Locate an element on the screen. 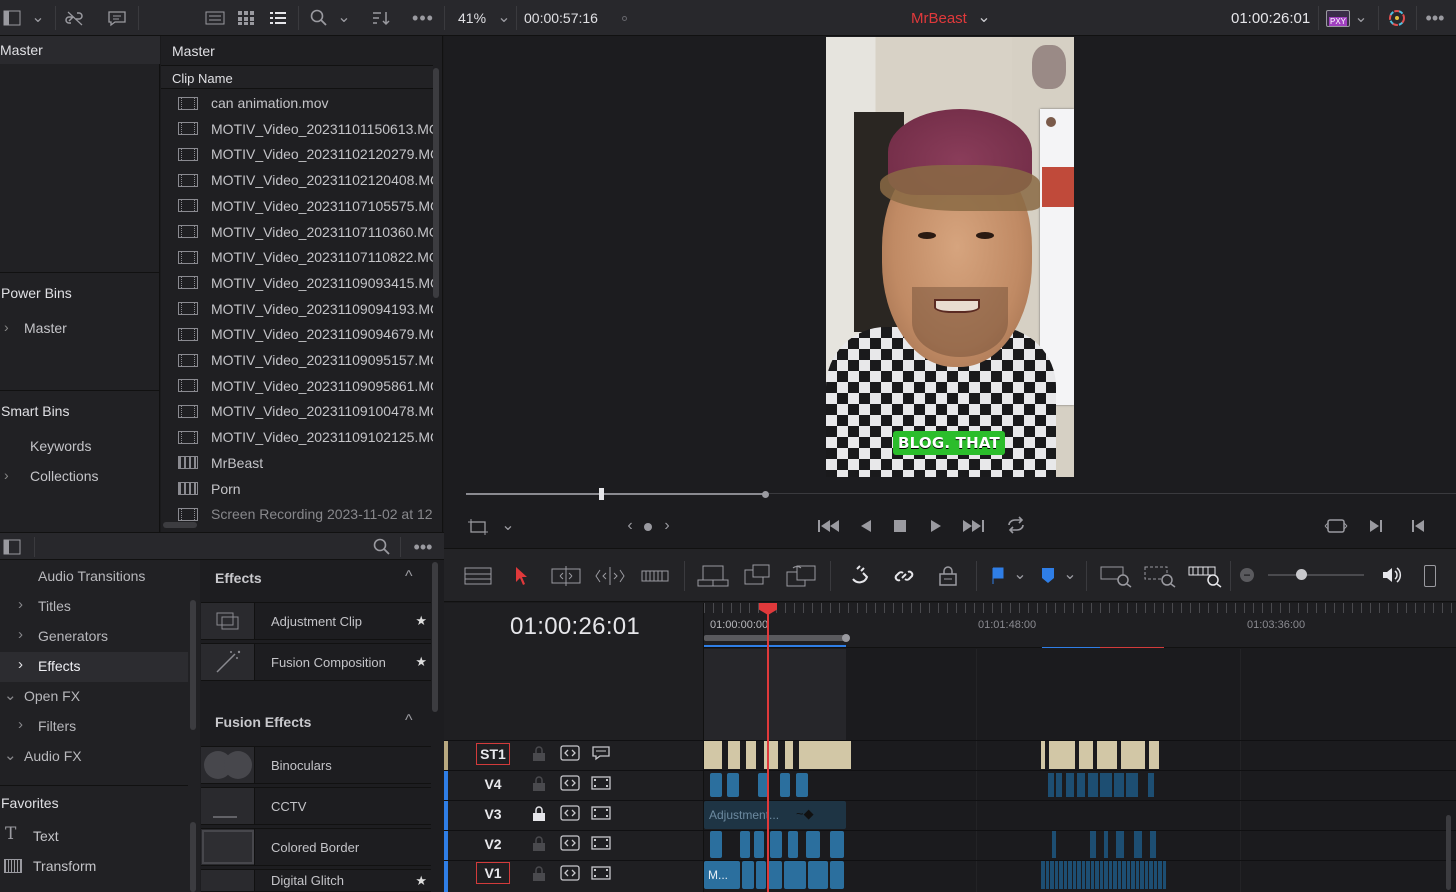 The width and height of the screenshot is (1456, 892). clip-row: MOTIV_Video_20231101150613.MOV is located at coordinates (297, 129).